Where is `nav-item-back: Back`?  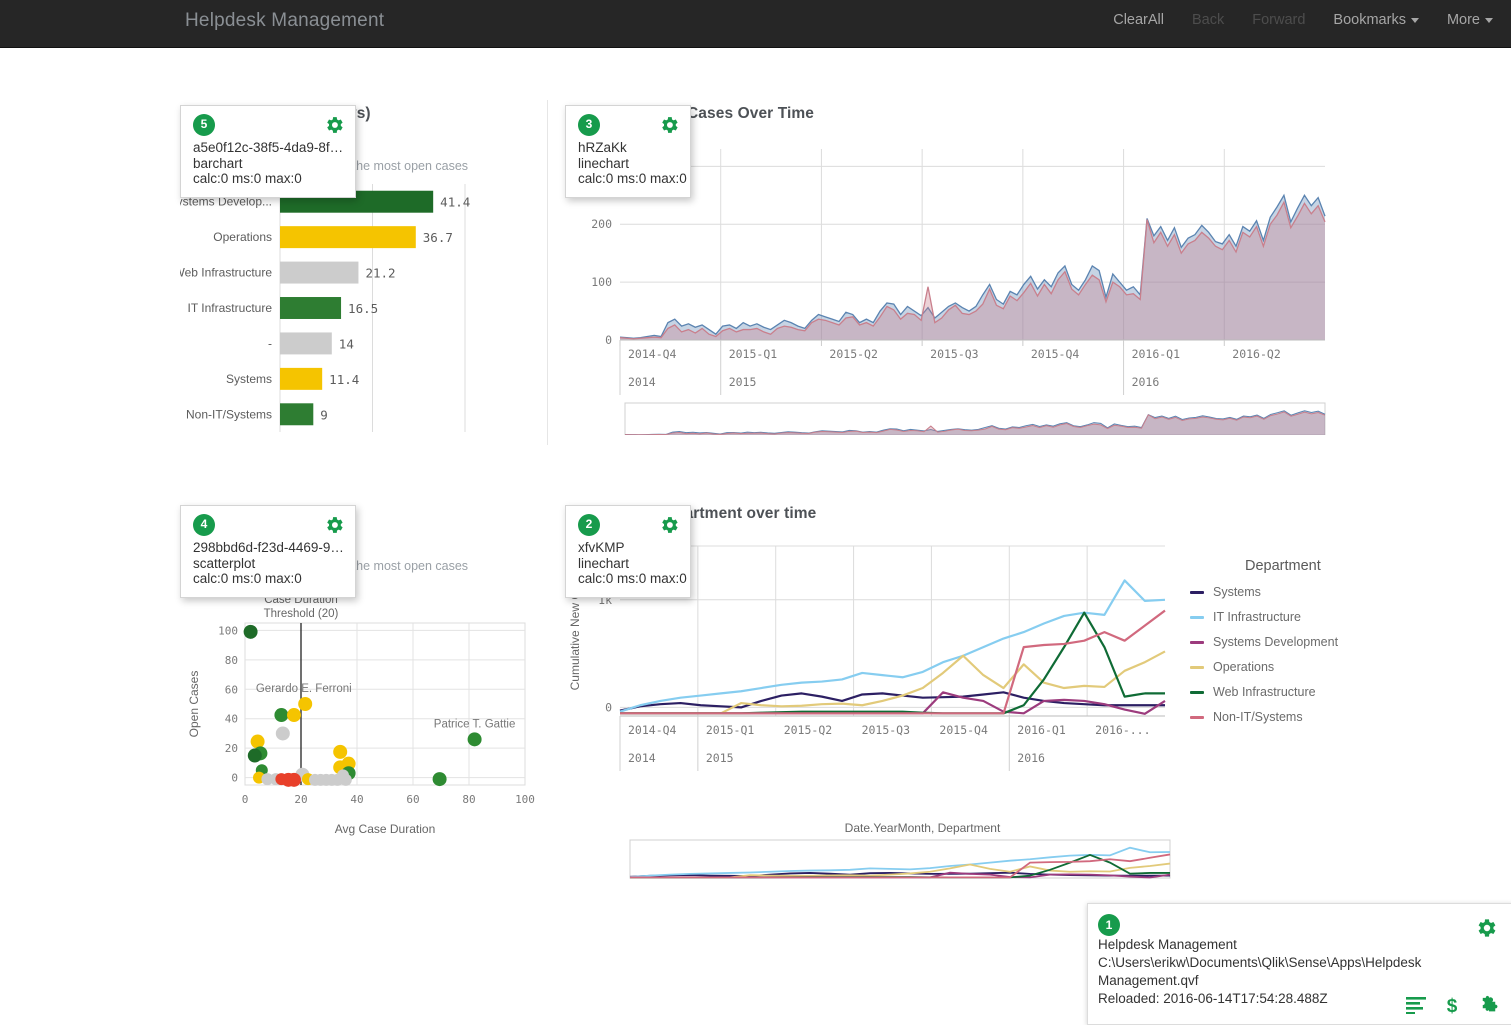 nav-item-back: Back is located at coordinates (1208, 20).